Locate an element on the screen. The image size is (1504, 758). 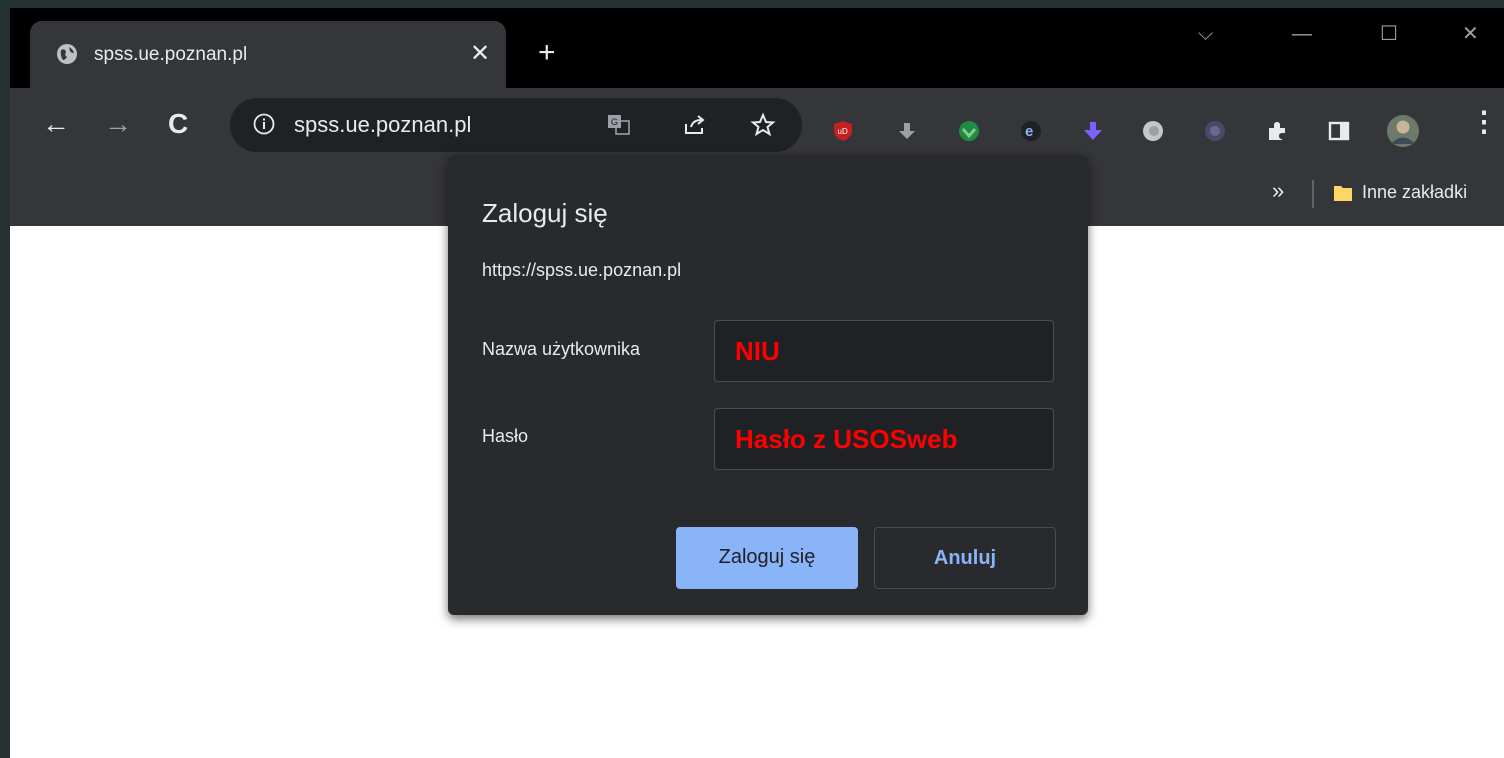
username-field: NIU is located at coordinates (884, 351).